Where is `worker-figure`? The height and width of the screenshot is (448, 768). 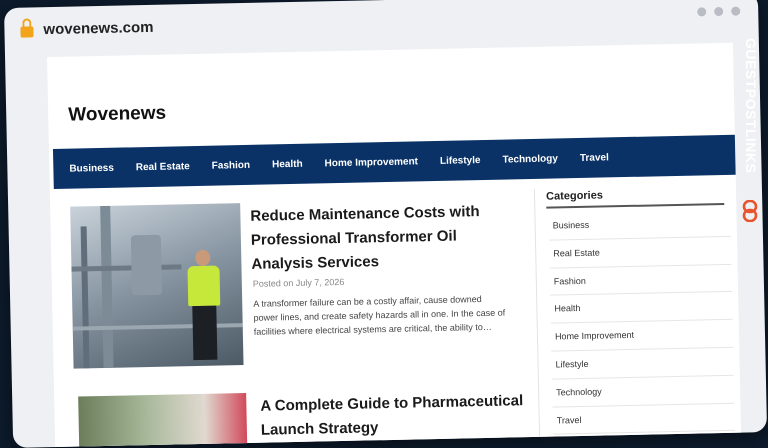 worker-figure is located at coordinates (204, 305).